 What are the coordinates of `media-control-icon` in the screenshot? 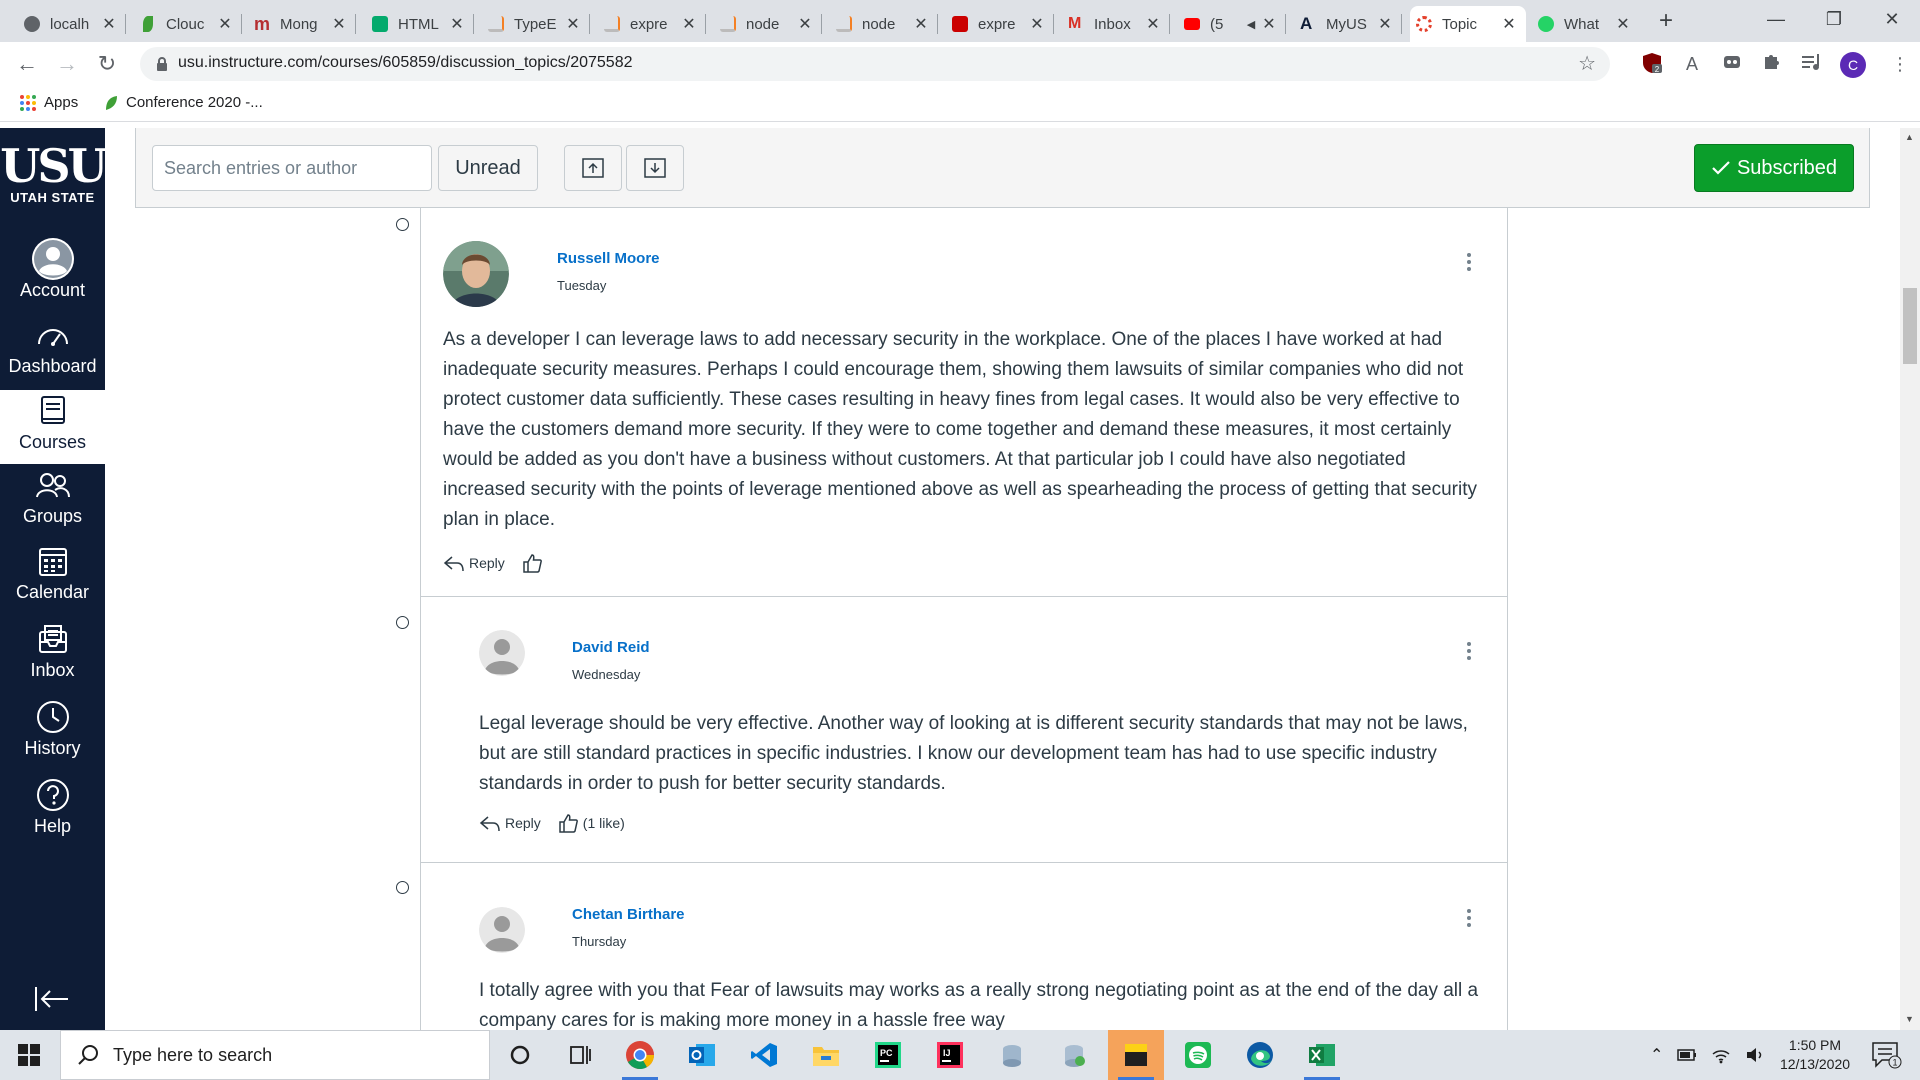 It's located at (1812, 64).